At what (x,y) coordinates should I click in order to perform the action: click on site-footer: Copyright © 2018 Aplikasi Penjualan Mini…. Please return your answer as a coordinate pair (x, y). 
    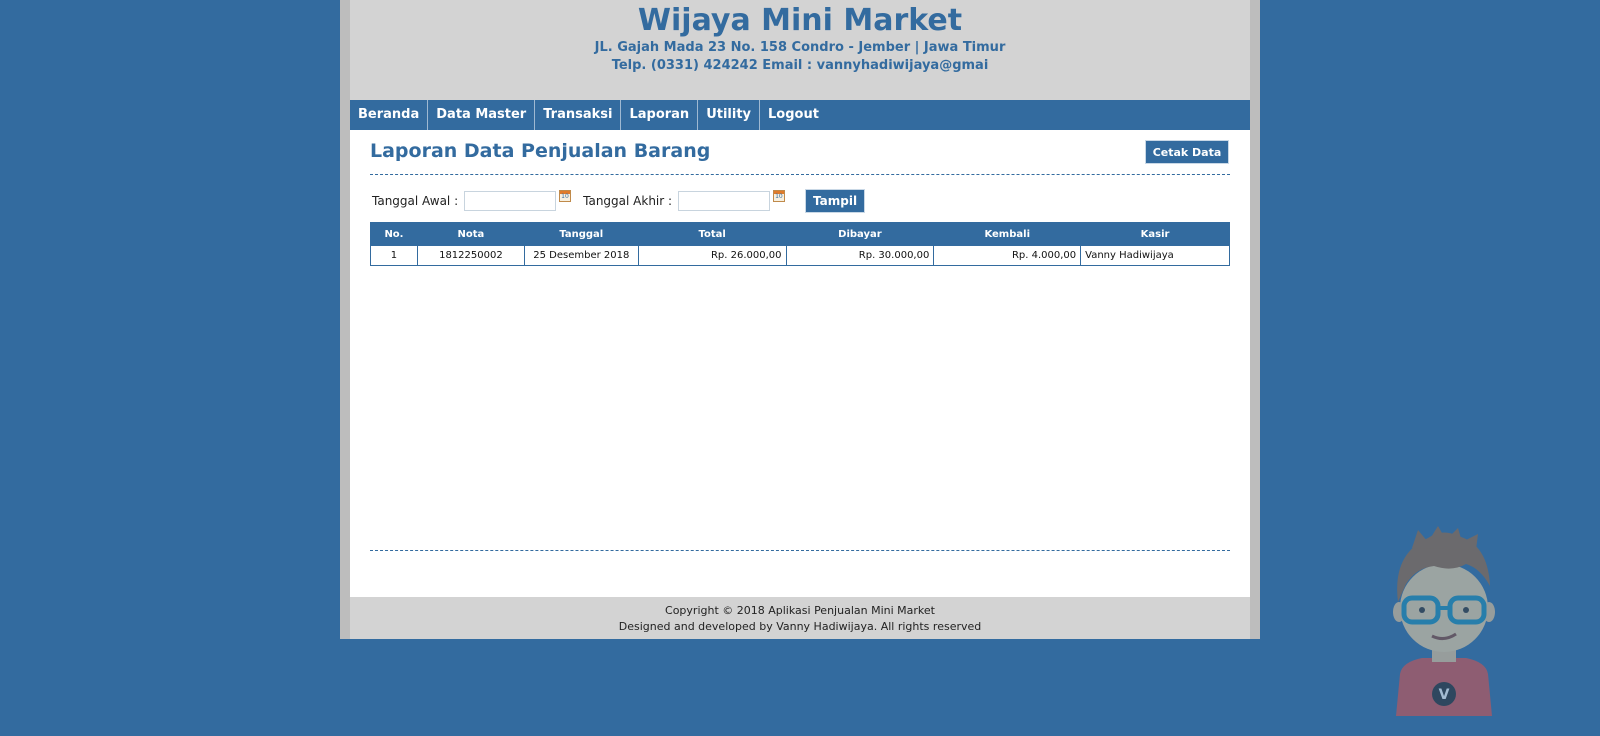
    Looking at the image, I should click on (800, 618).